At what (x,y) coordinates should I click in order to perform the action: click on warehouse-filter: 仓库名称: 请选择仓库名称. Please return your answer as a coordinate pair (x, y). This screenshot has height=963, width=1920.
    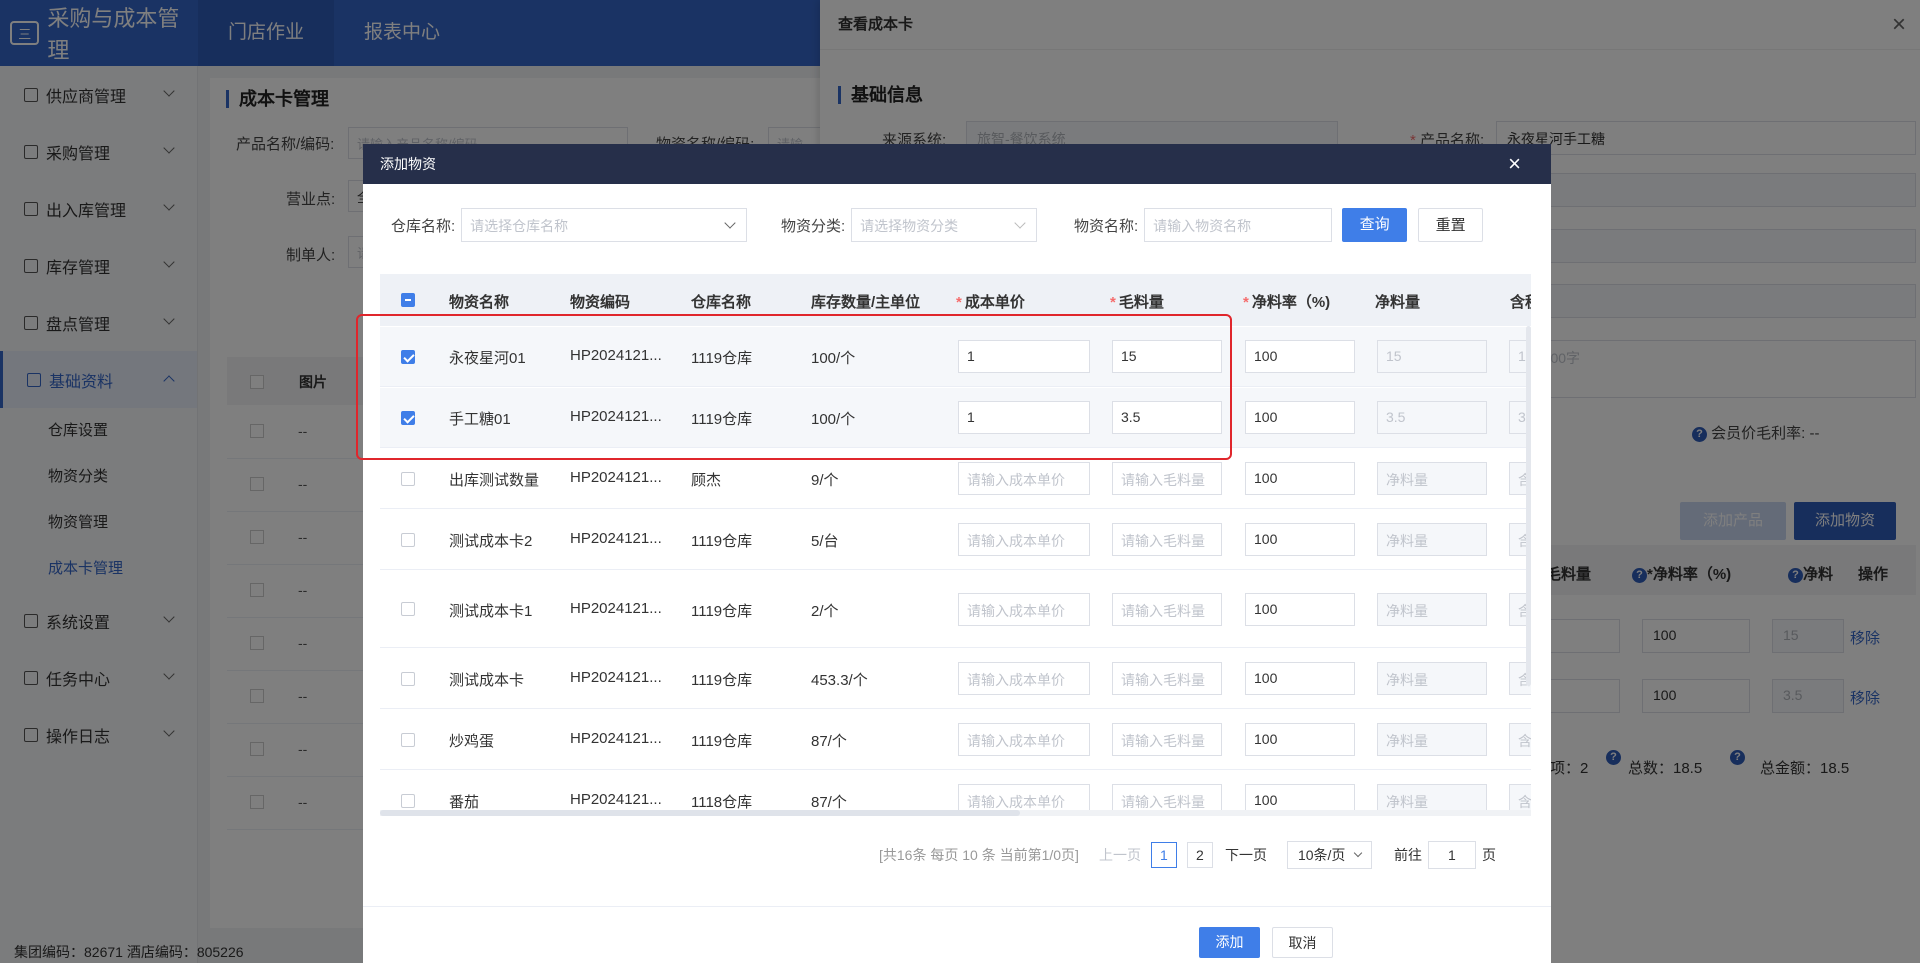
    Looking at the image, I should click on (569, 225).